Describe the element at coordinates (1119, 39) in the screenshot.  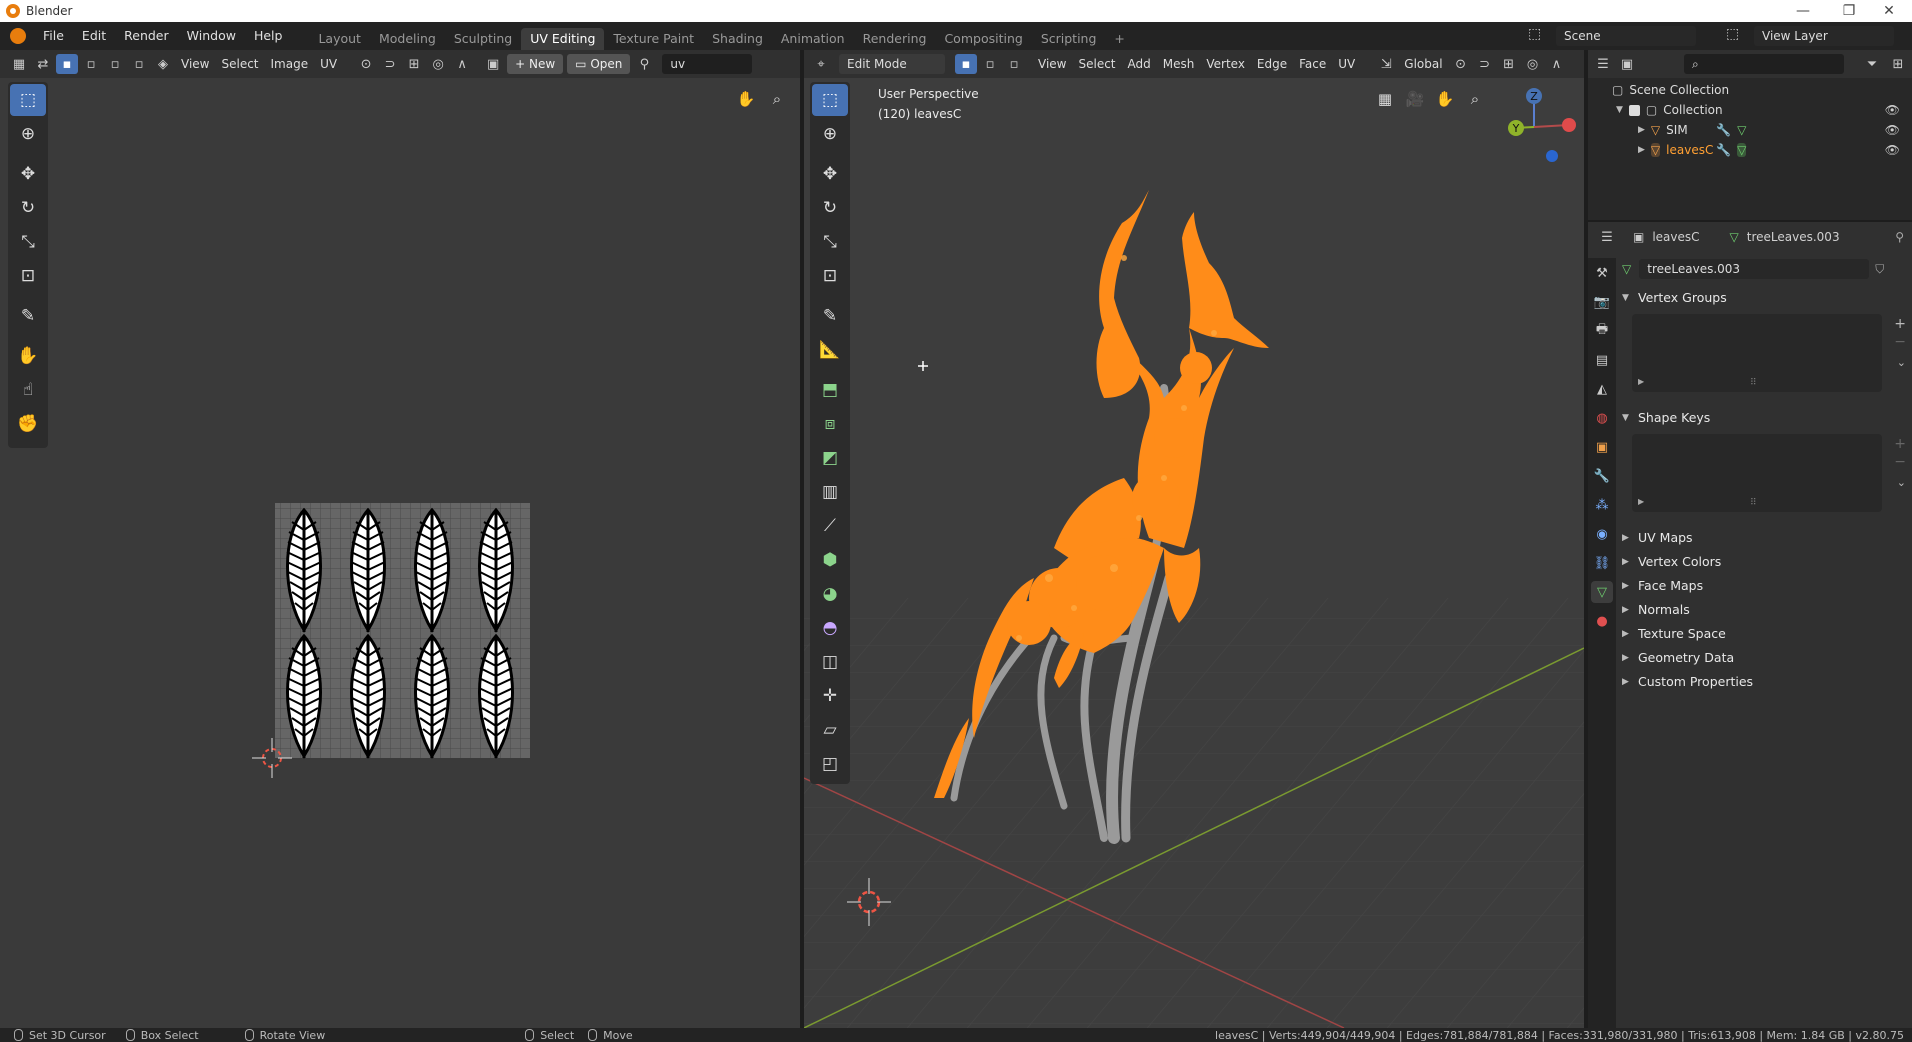
I see `add-workspace-button: +` at that location.